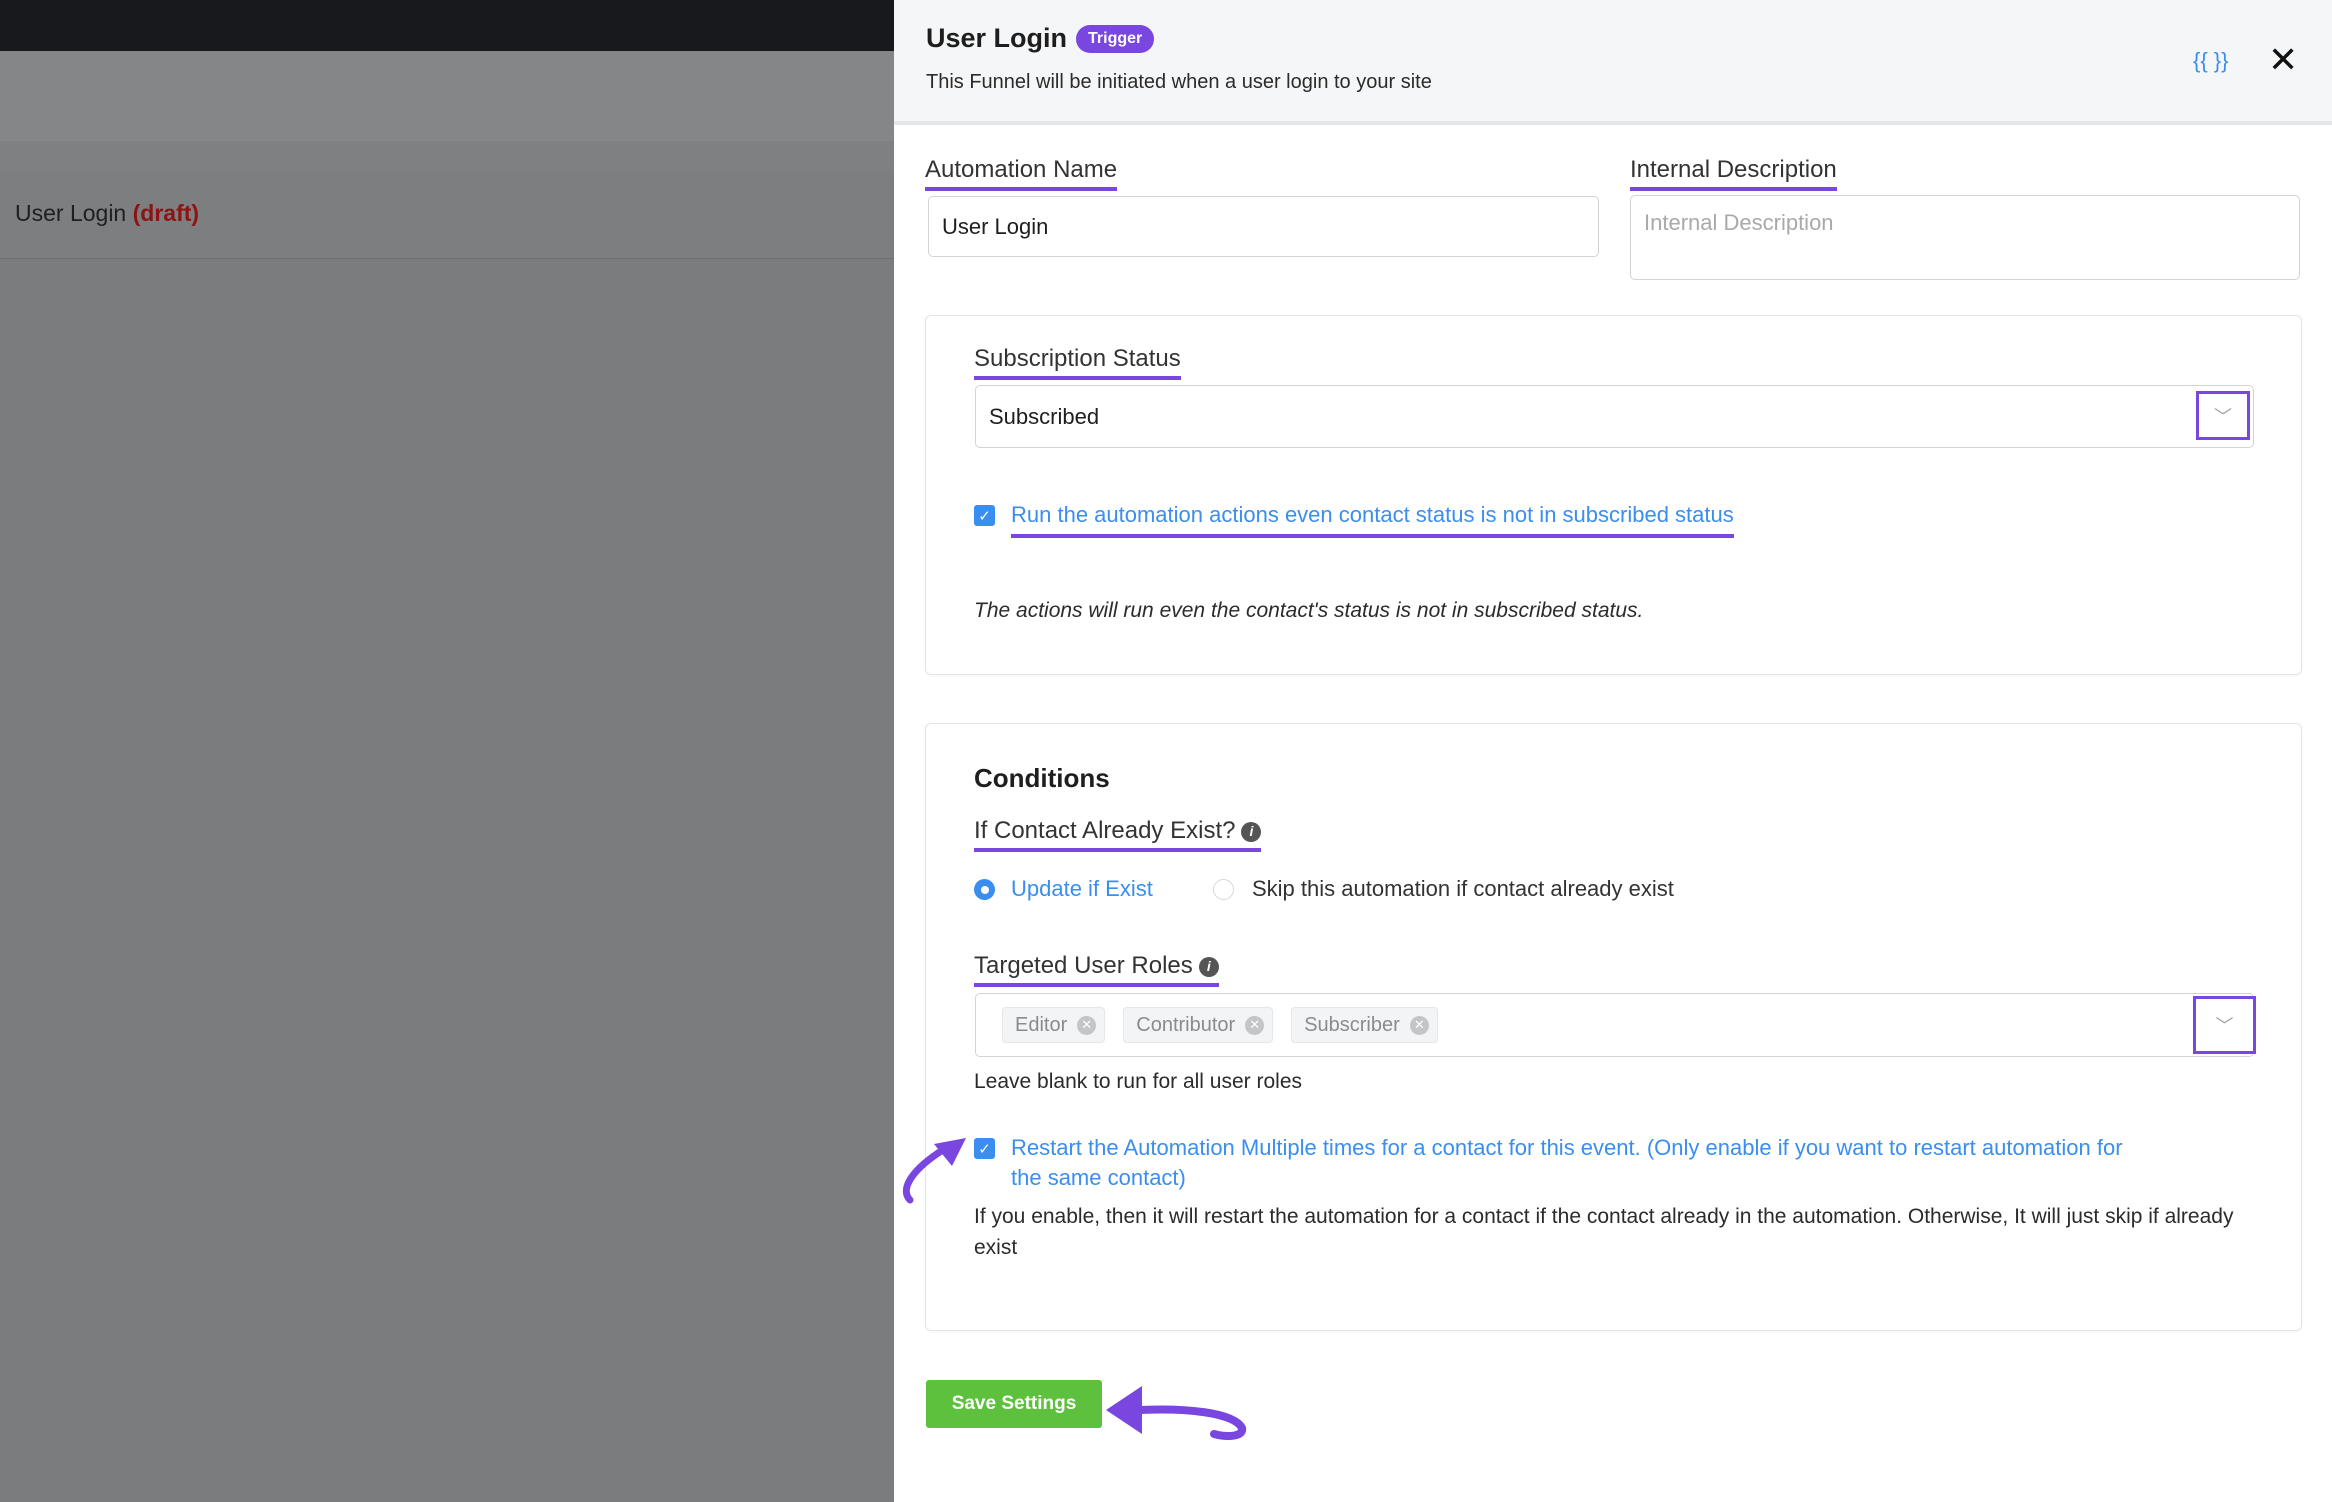 The height and width of the screenshot is (1502, 2332). I want to click on label-text: Targeted User Roles, so click(1083, 965).